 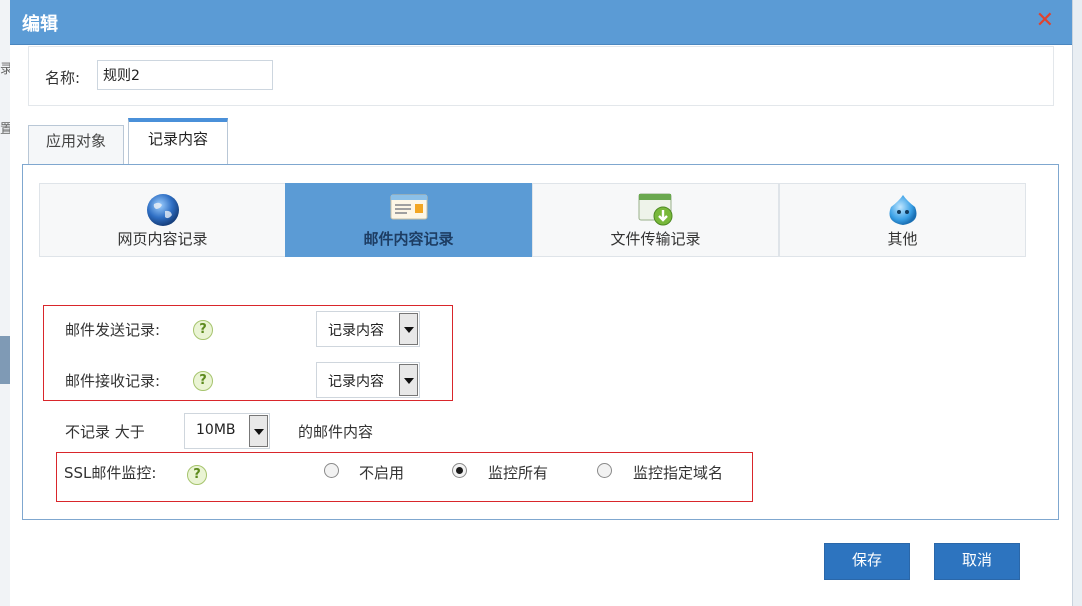 What do you see at coordinates (541, 22) in the screenshot?
I see `dialog-titlebar: 编辑 ✕` at bounding box center [541, 22].